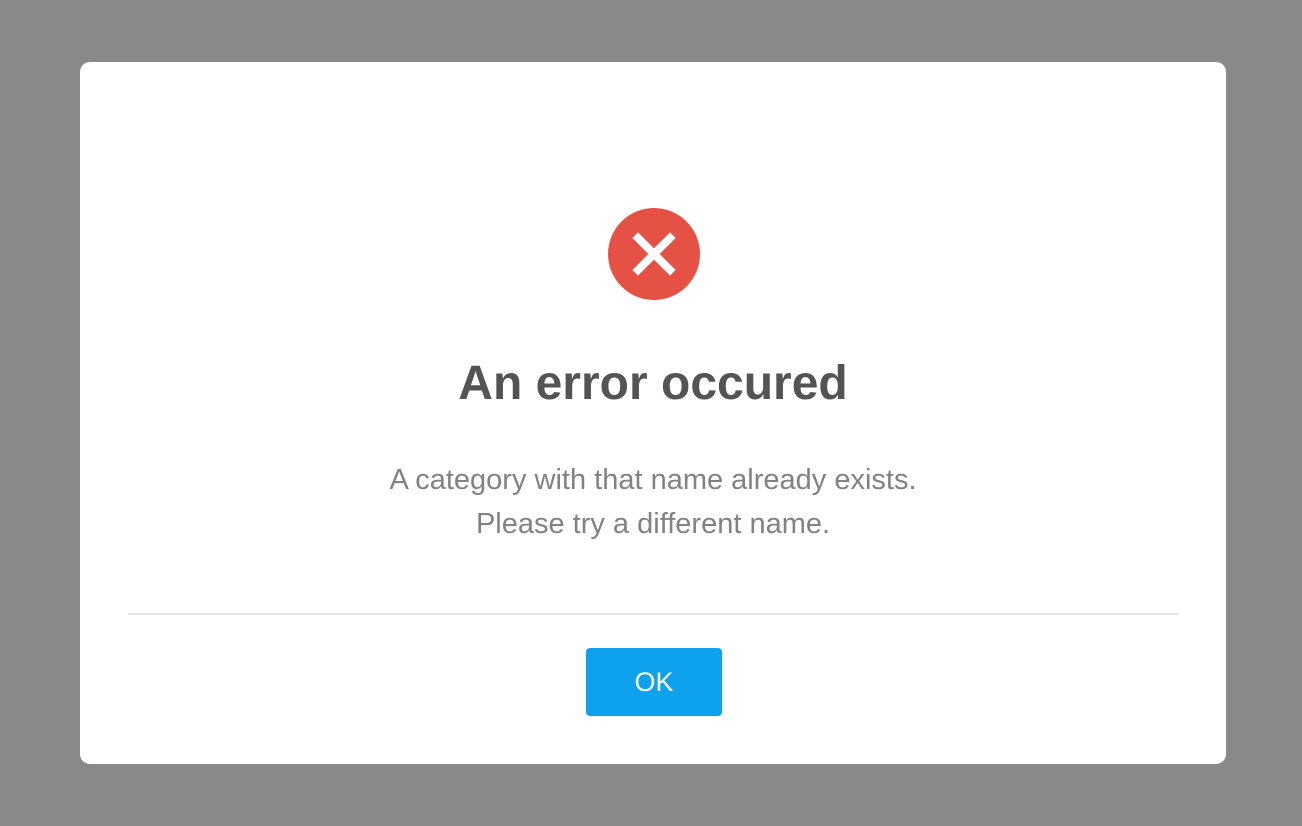  Describe the element at coordinates (654, 682) in the screenshot. I see `ok-button: OK` at that location.